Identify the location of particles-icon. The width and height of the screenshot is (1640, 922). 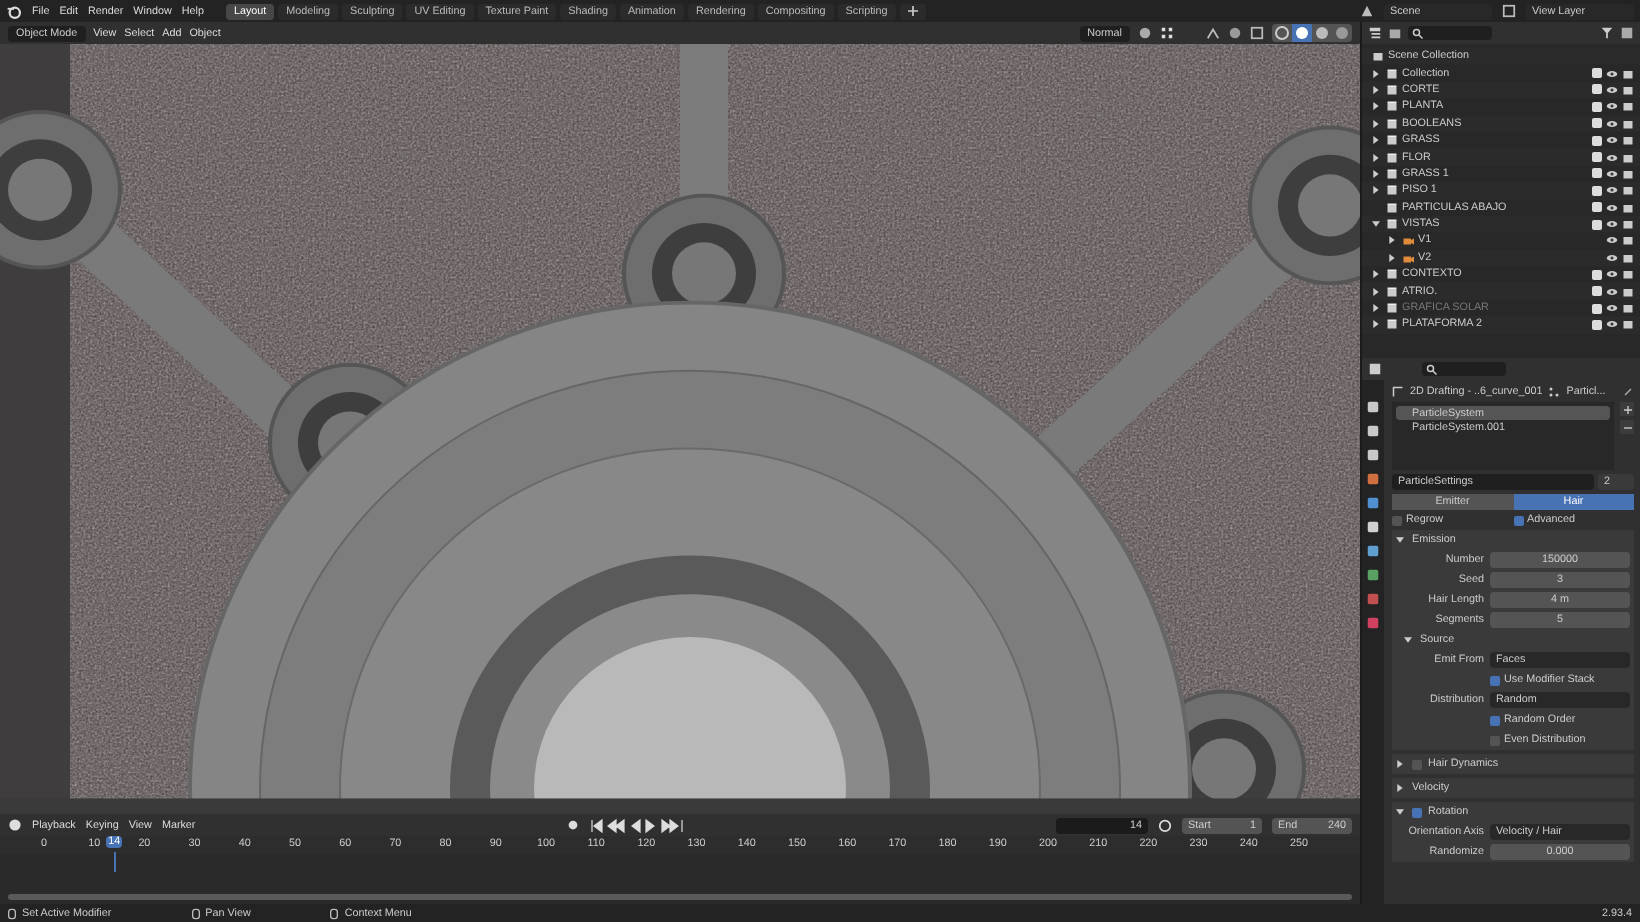
(1554, 392).